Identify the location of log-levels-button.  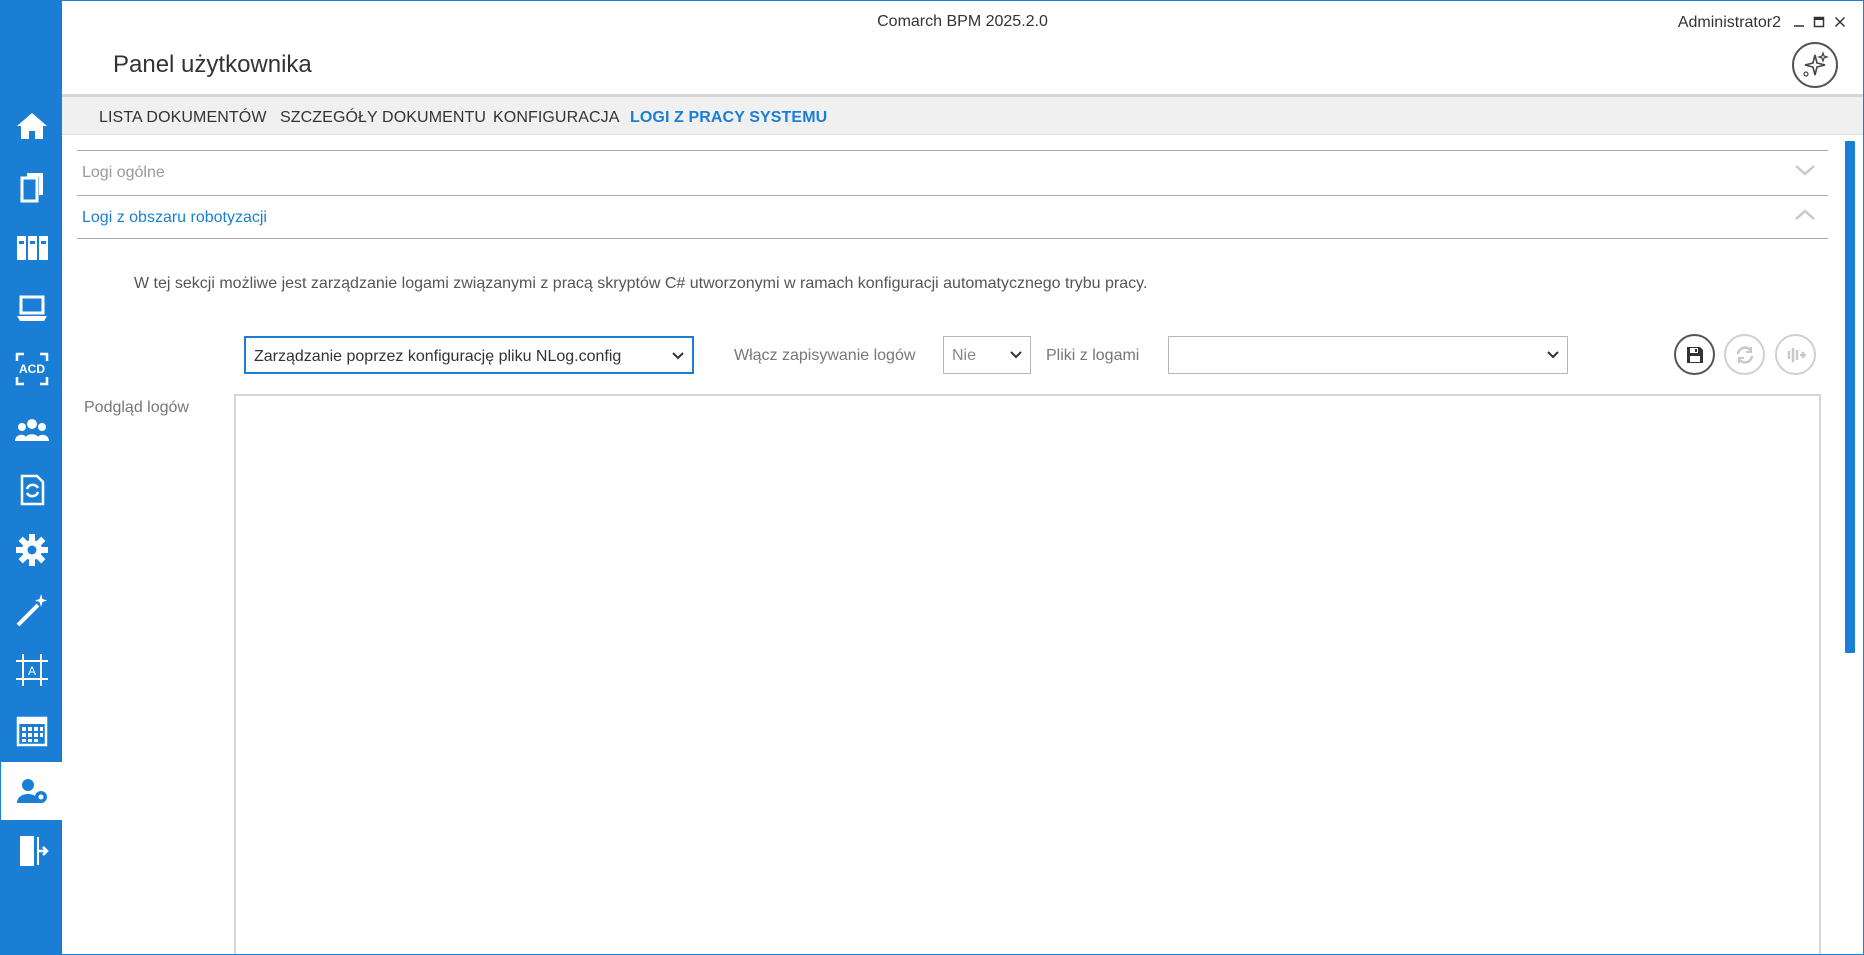
(1795, 354).